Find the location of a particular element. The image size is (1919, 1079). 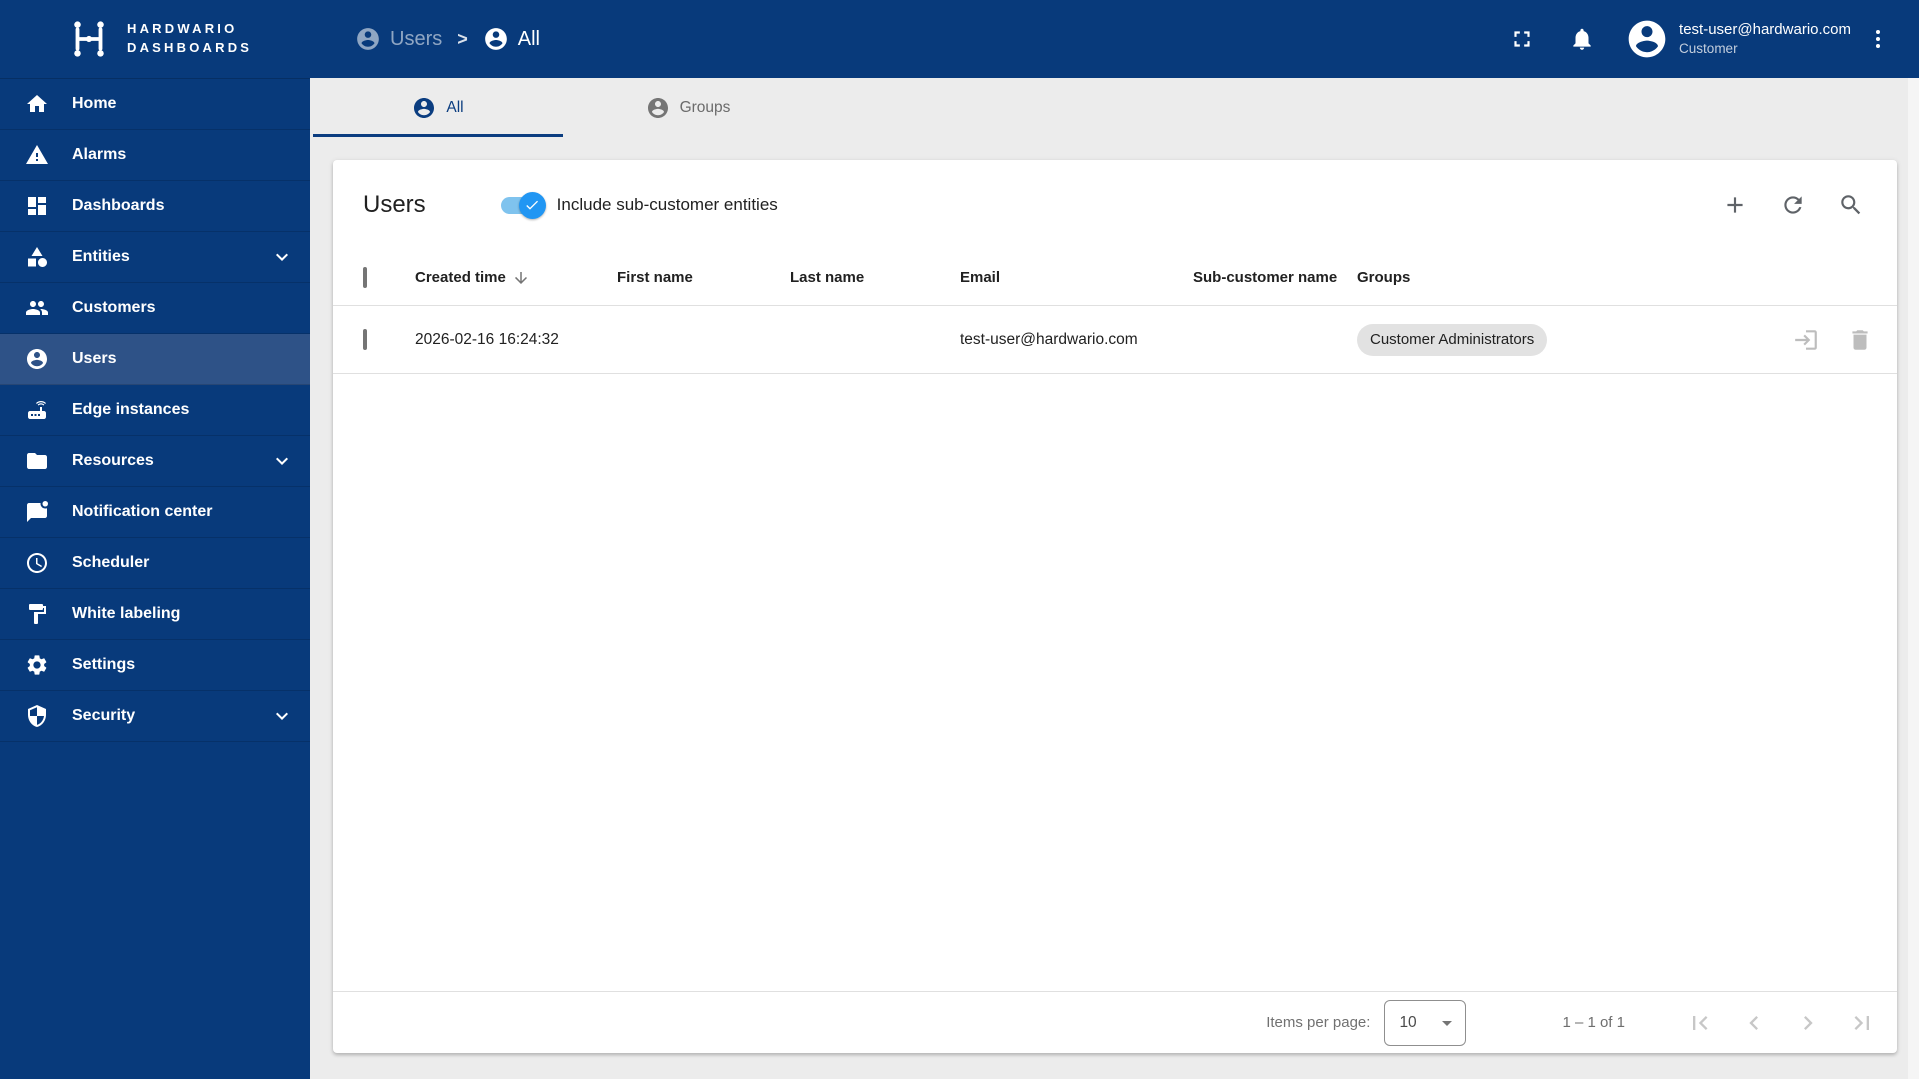

card-actions is located at coordinates (1793, 205).